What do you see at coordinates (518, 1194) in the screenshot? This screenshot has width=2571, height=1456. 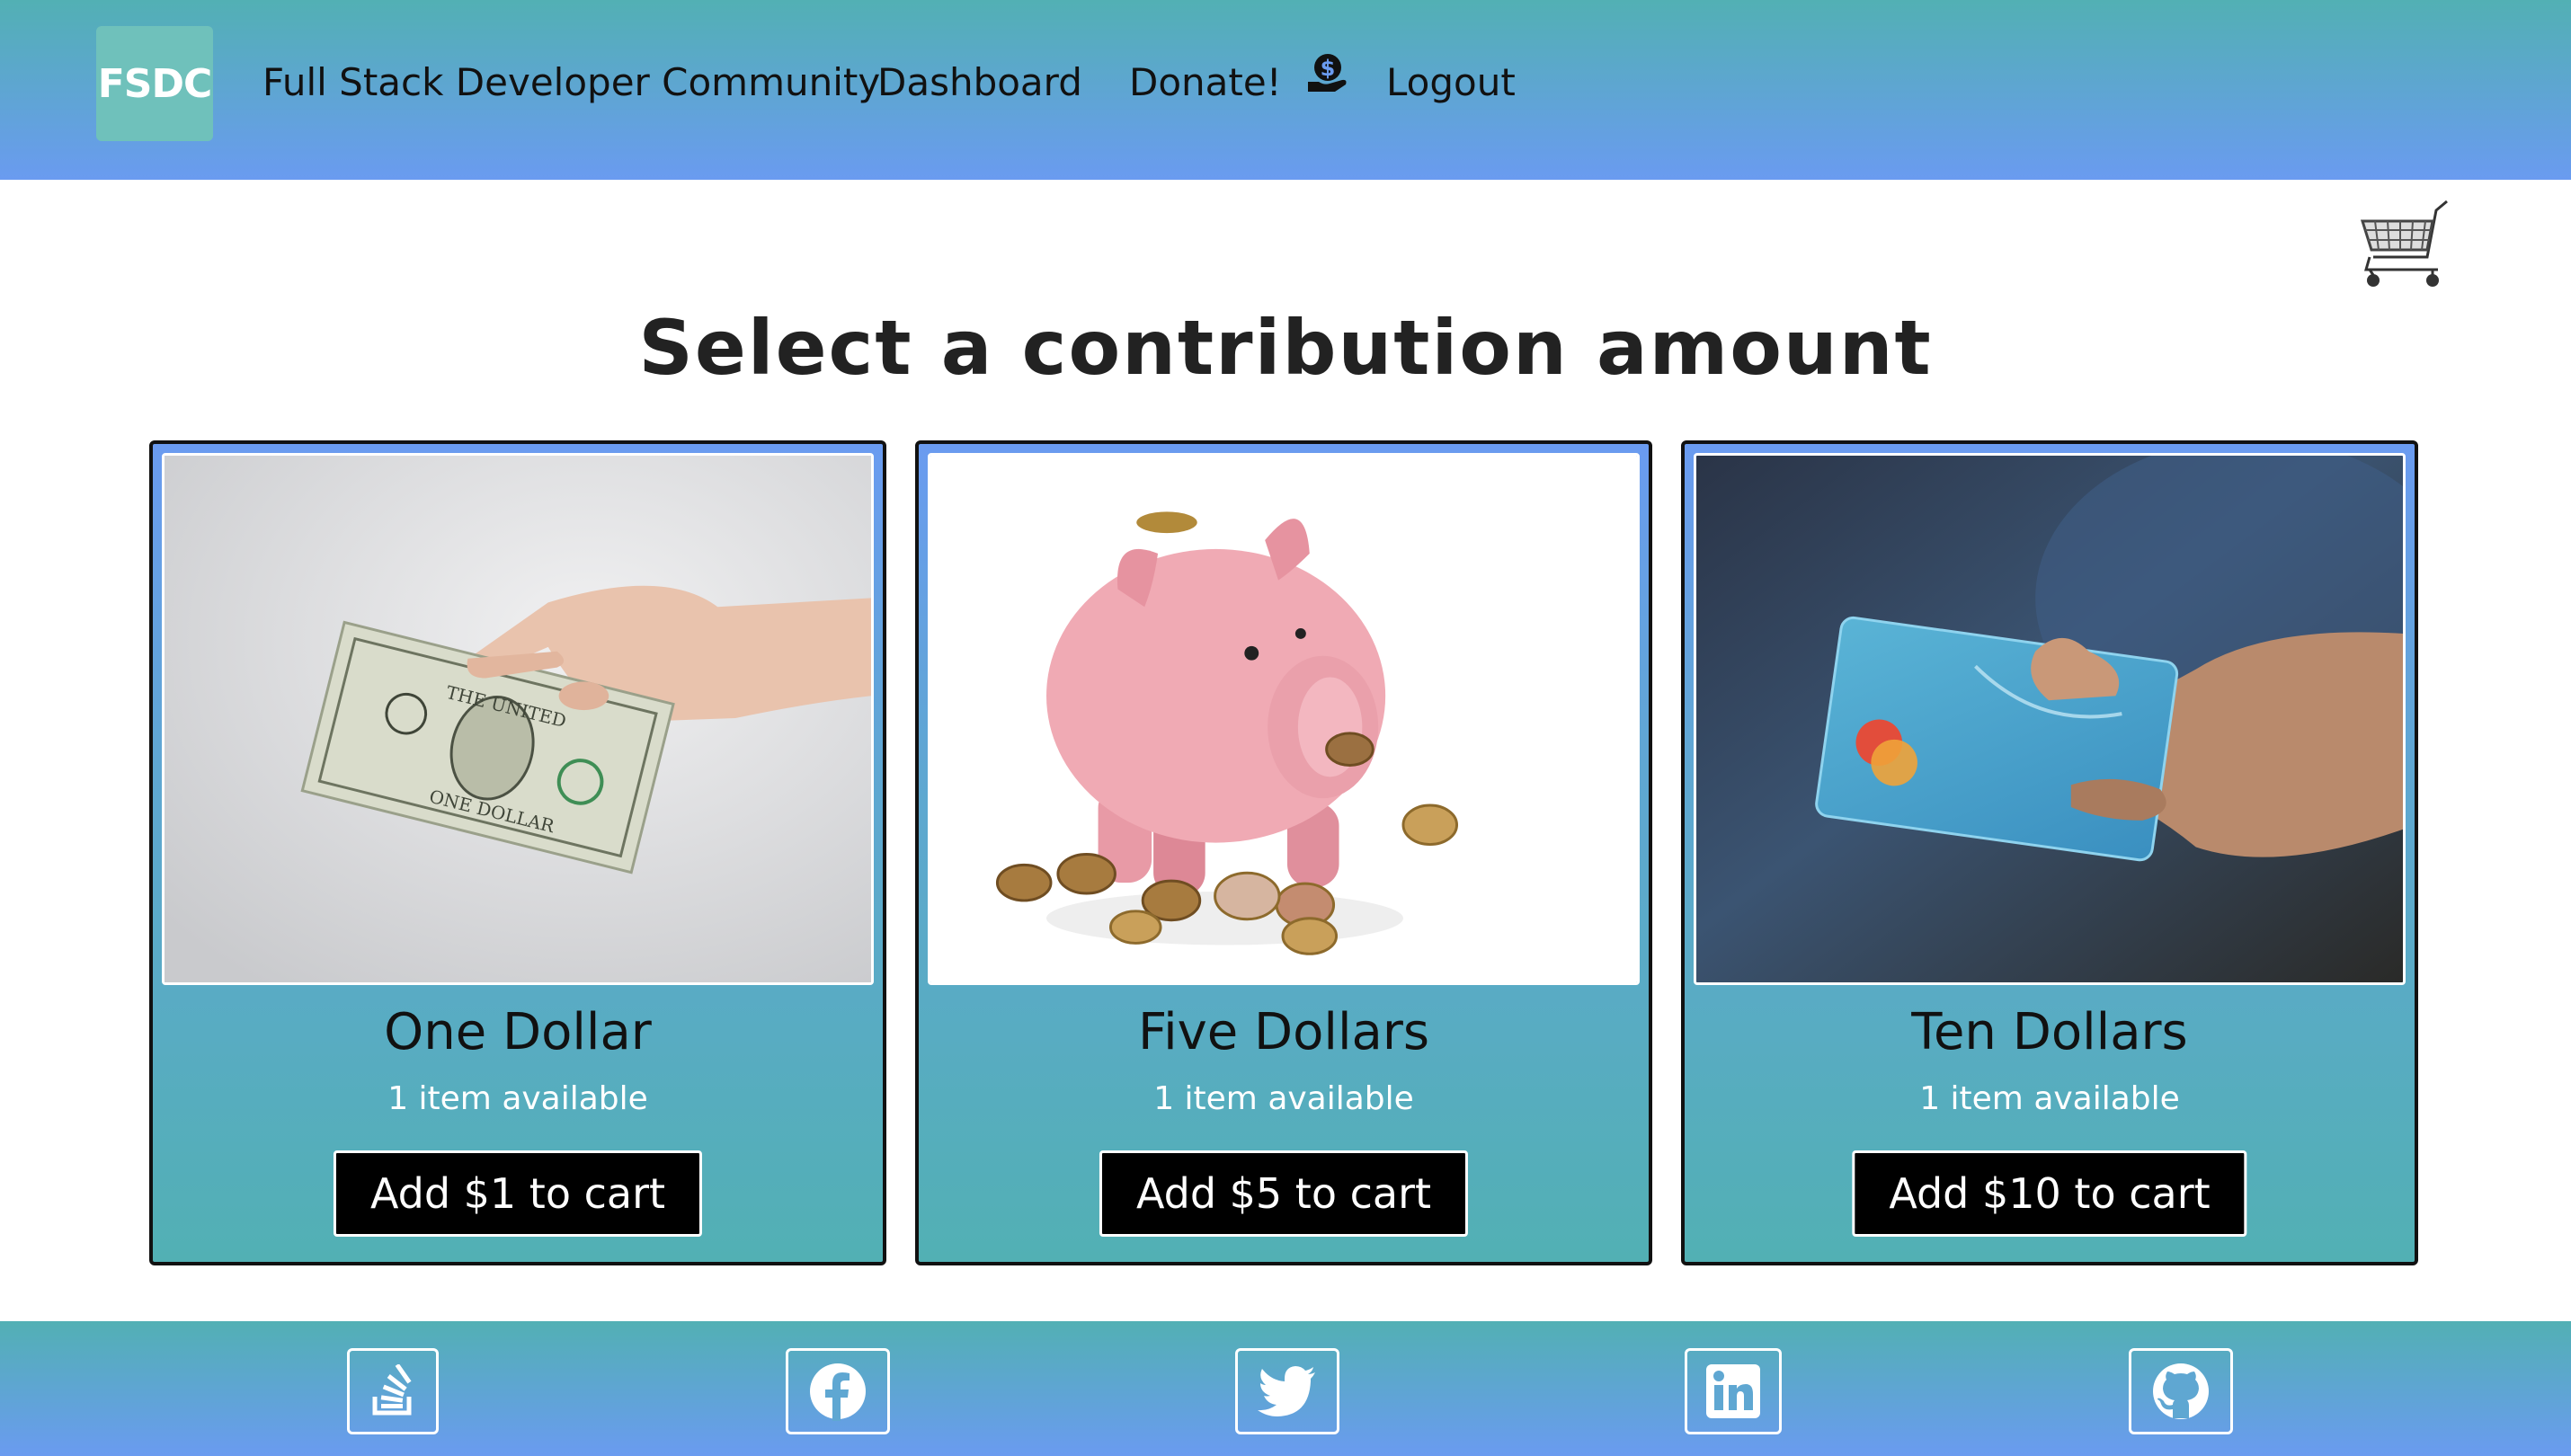 I see `add-1-to-cart-button: Add $1 to cart` at bounding box center [518, 1194].